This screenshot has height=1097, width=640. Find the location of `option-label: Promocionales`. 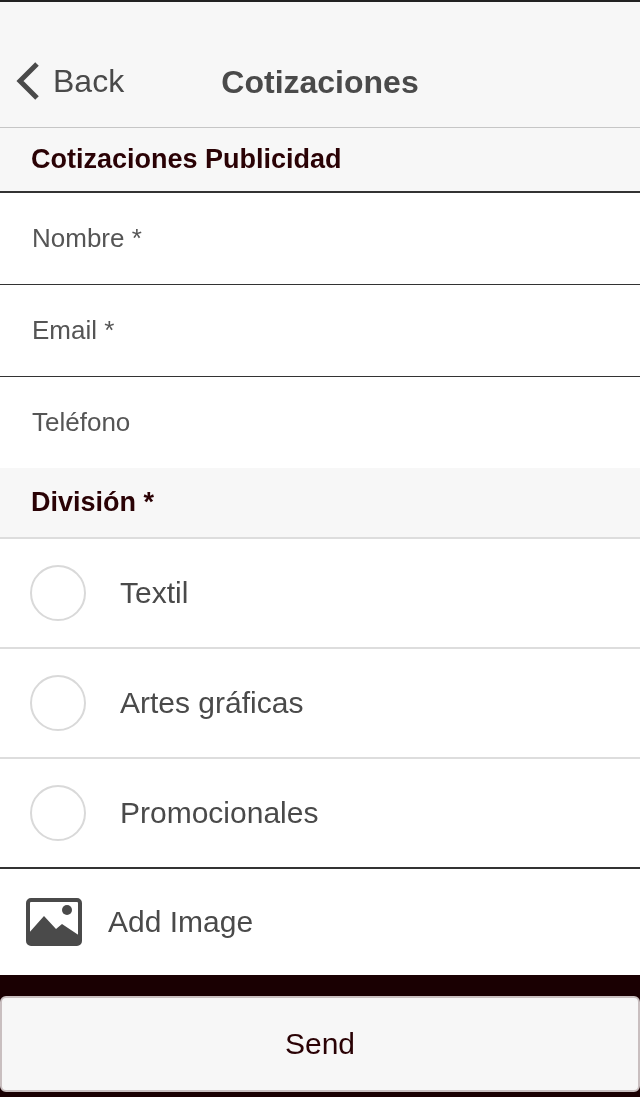

option-label: Promocionales is located at coordinates (219, 813).